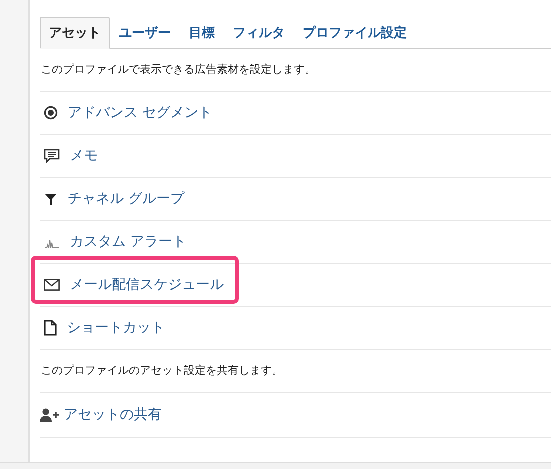 The width and height of the screenshot is (551, 469). Describe the element at coordinates (51, 199) in the screenshot. I see `filter-icon` at that location.